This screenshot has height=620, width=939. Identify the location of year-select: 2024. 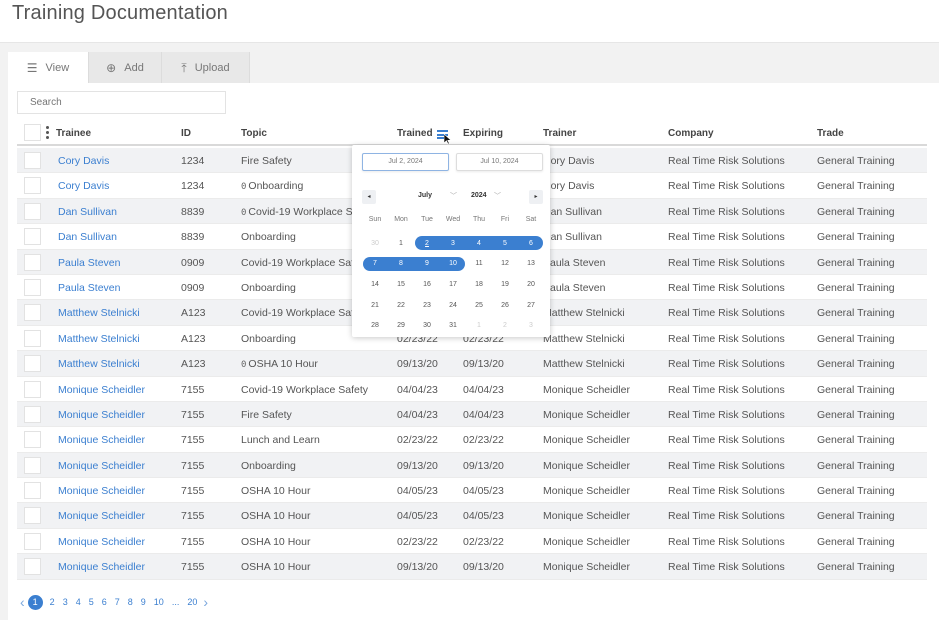
(479, 195).